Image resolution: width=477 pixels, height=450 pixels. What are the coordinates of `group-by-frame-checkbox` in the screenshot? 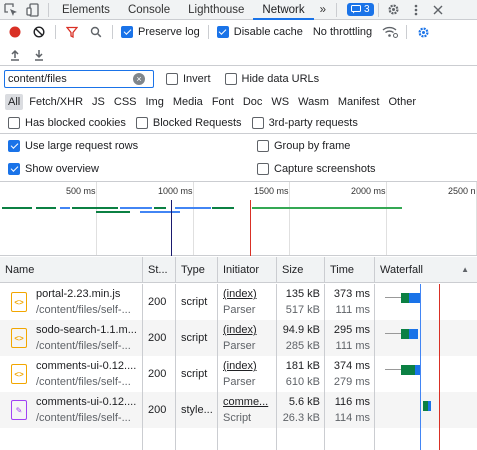 It's located at (263, 146).